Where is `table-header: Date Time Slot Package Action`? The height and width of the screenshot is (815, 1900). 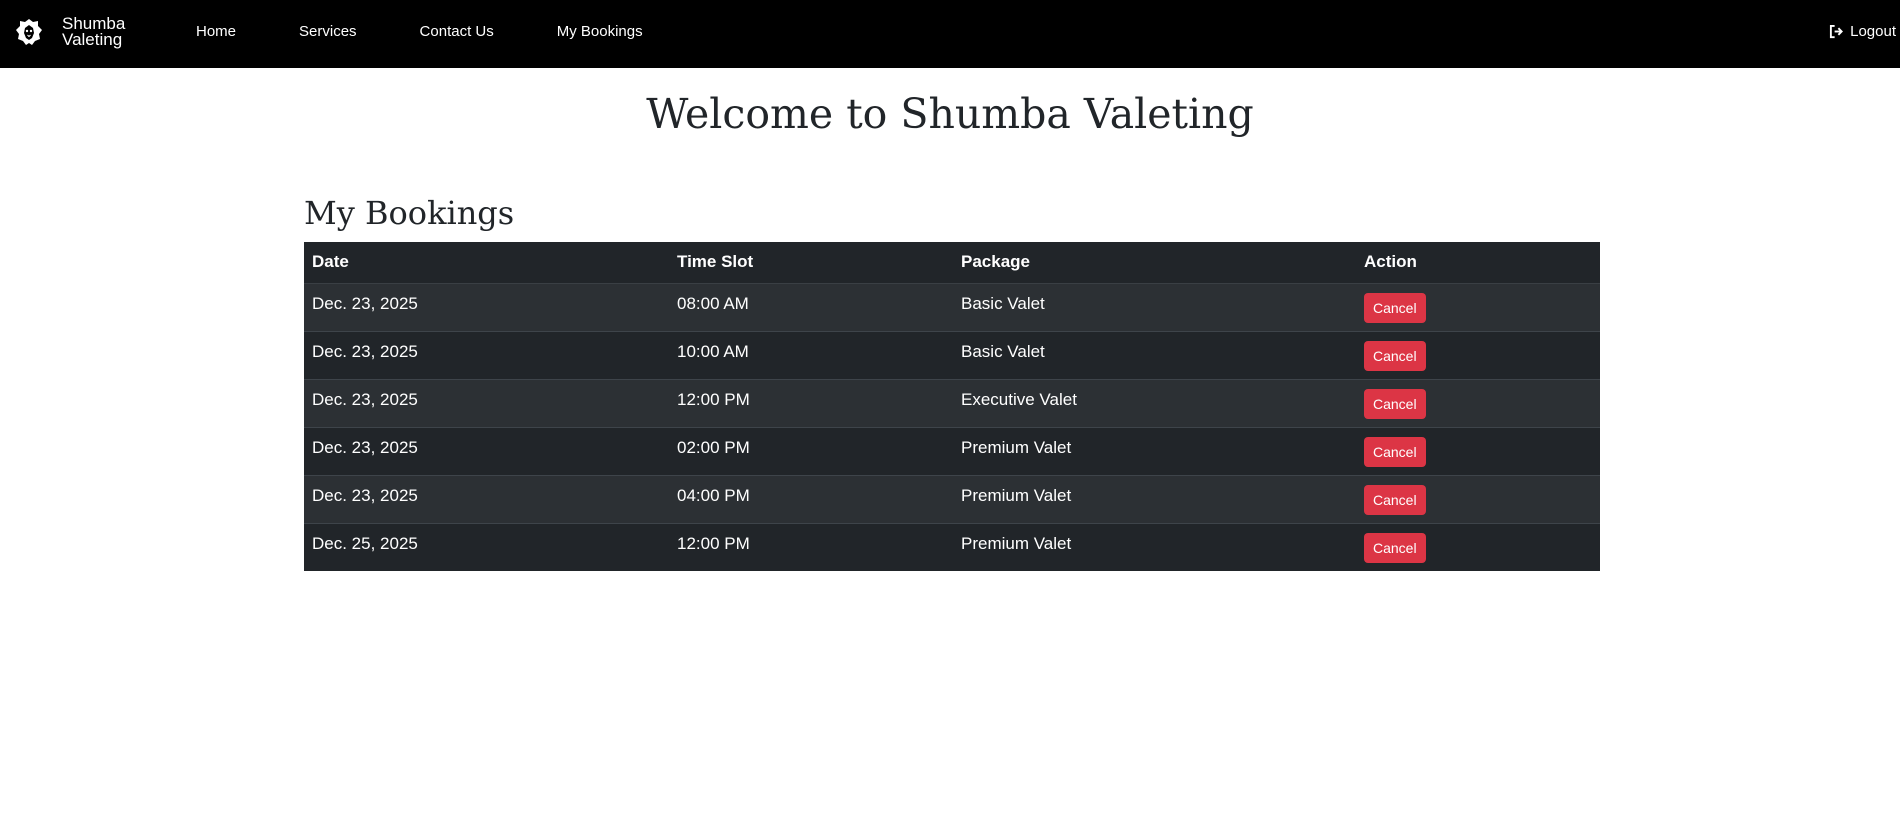
table-header: Date Time Slot Package Action is located at coordinates (952, 263).